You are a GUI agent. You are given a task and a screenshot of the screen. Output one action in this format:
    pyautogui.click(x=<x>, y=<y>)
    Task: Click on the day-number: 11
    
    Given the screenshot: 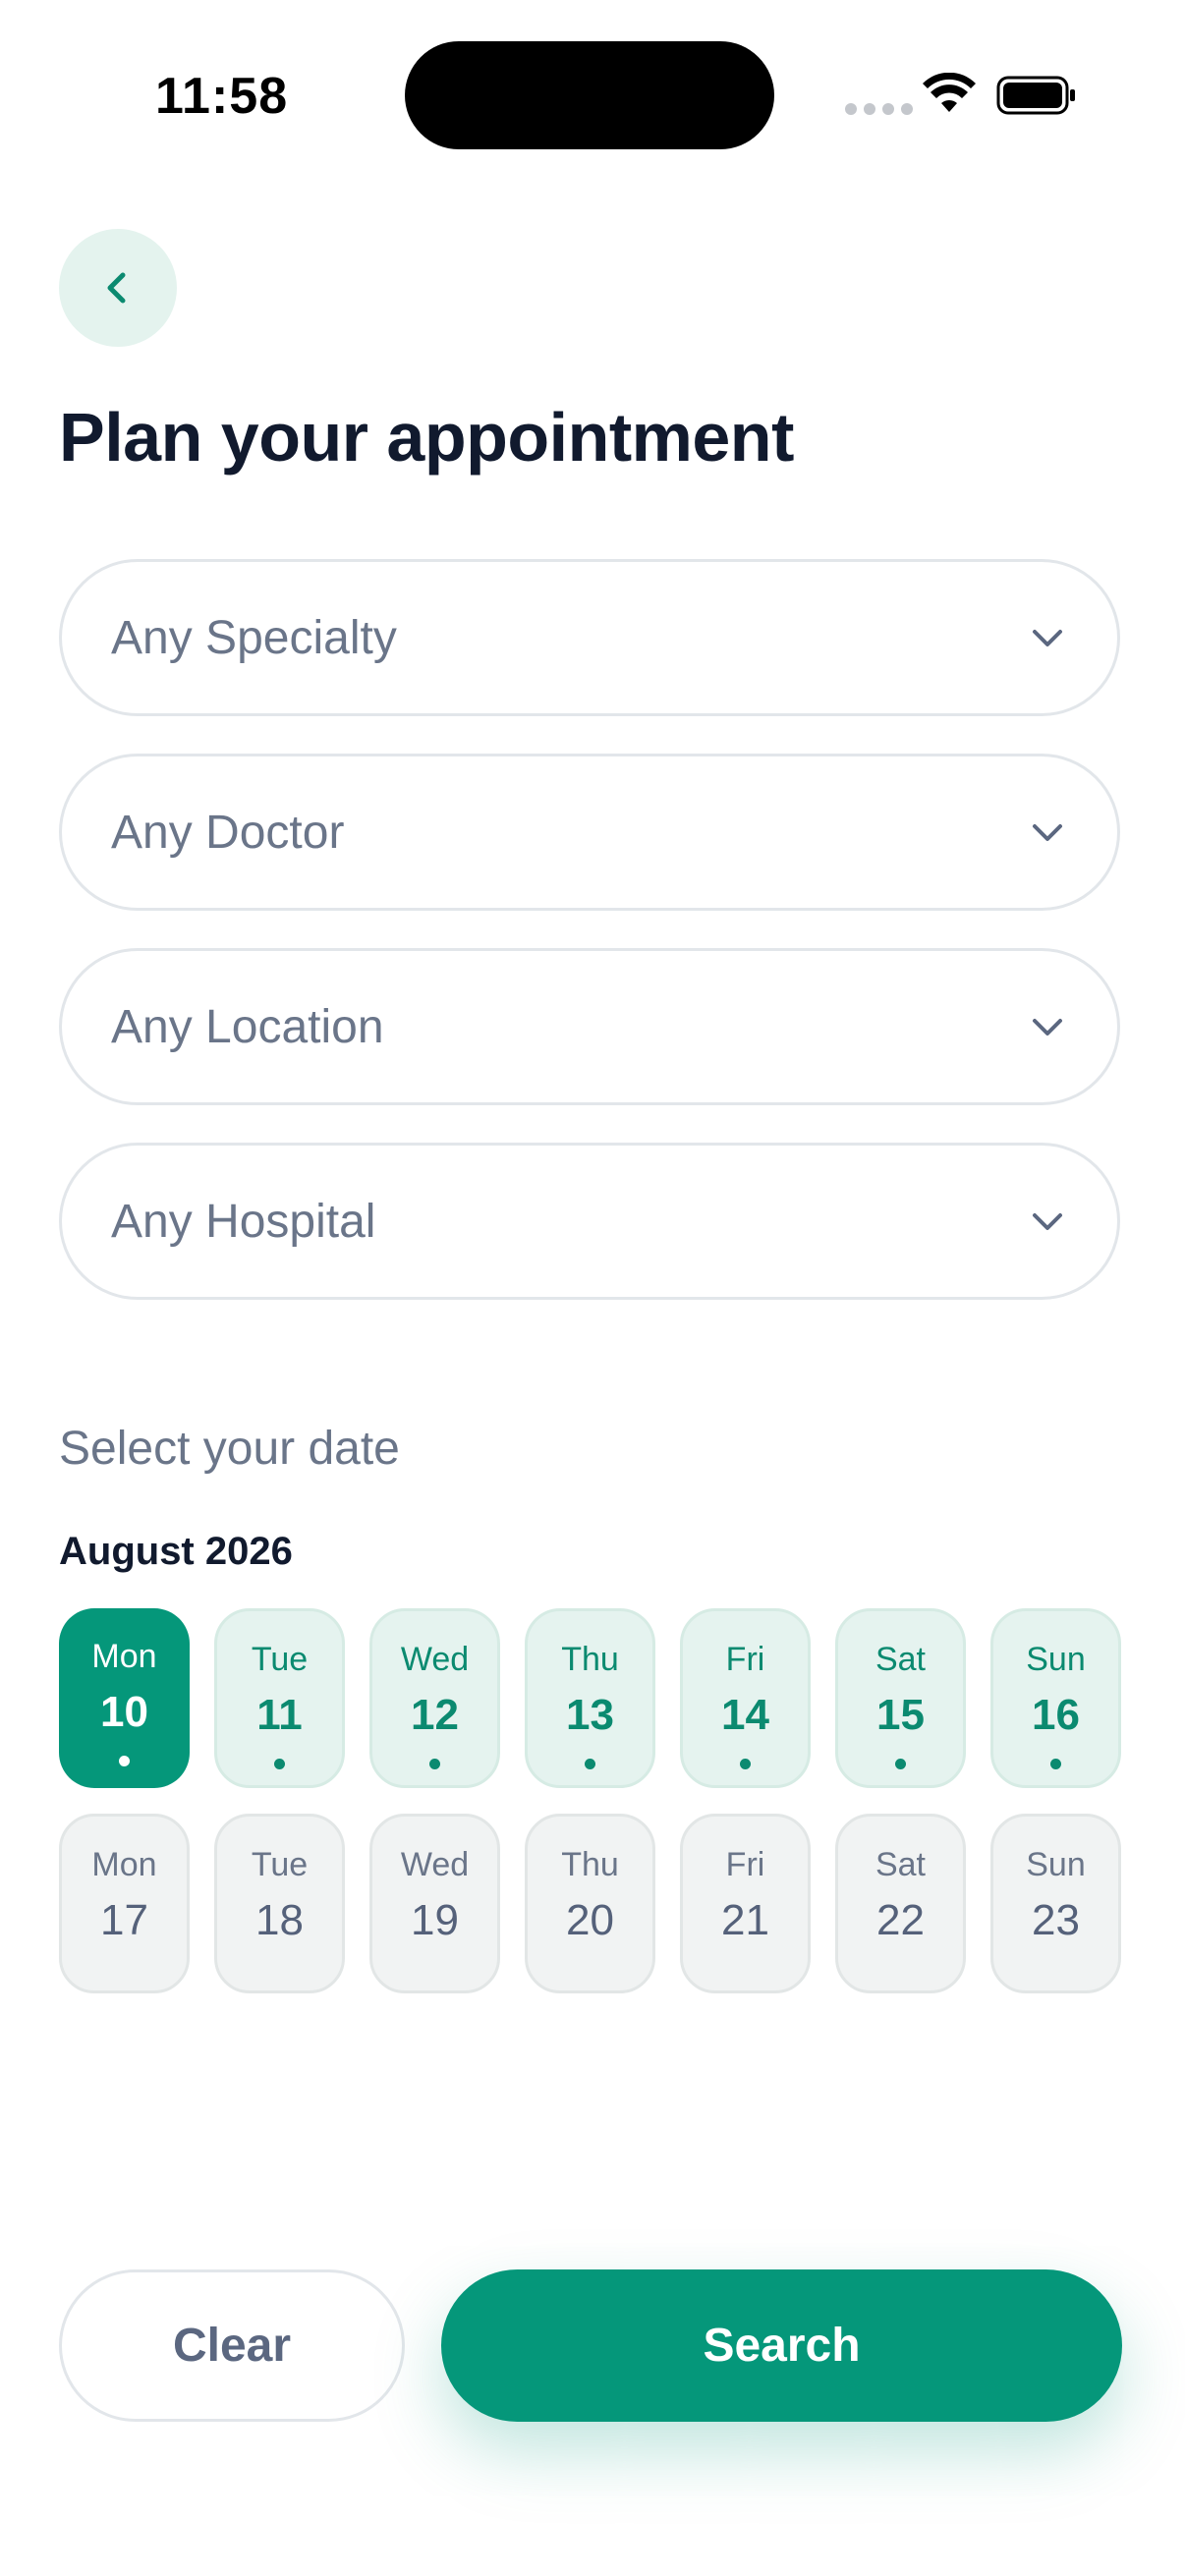 What is the action you would take?
    pyautogui.click(x=280, y=1715)
    